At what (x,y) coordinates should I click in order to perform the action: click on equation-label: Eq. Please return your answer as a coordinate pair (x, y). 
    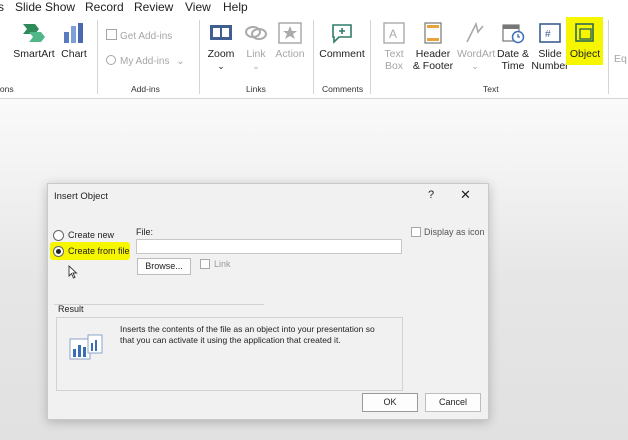
    Looking at the image, I should click on (620, 59).